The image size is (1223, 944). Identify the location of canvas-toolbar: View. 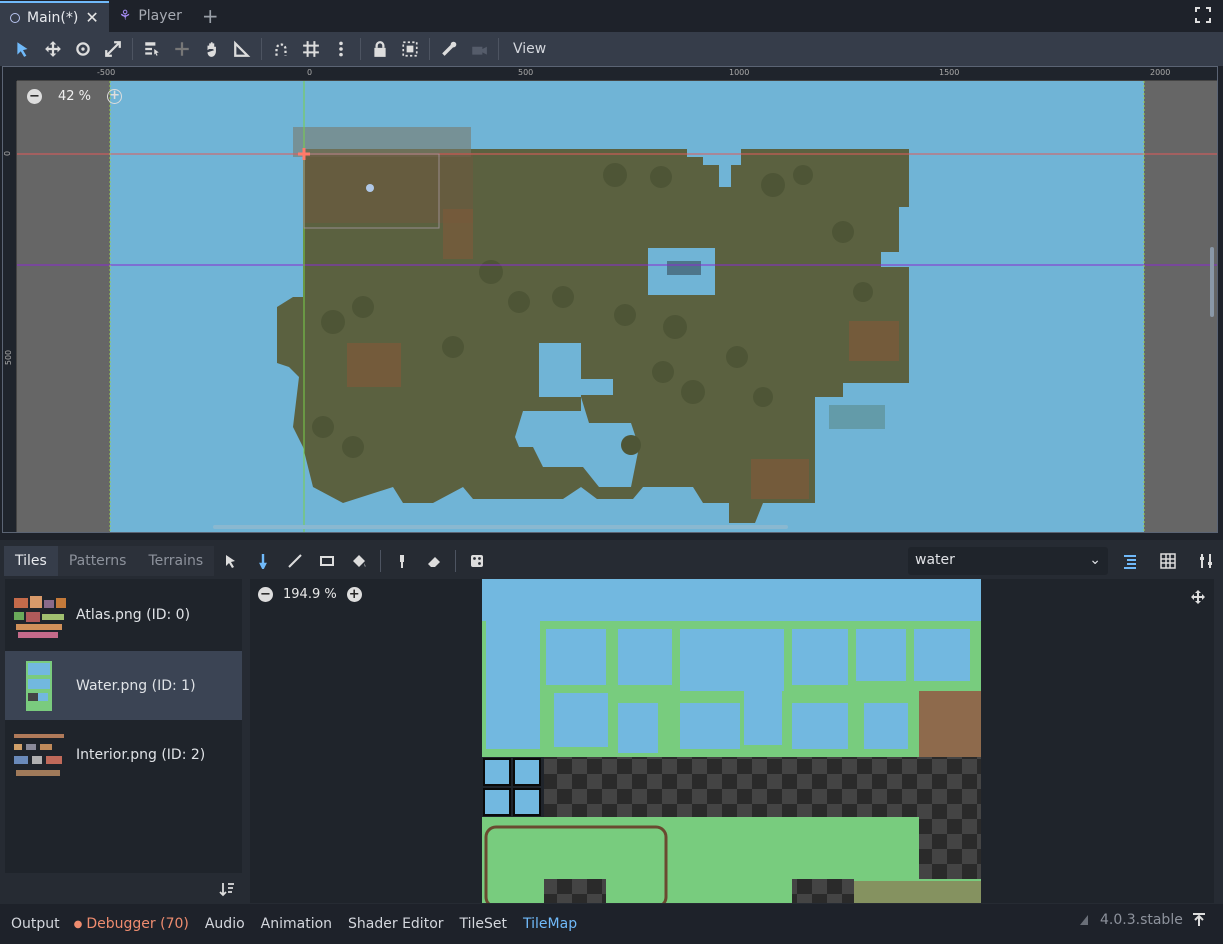
(611, 49).